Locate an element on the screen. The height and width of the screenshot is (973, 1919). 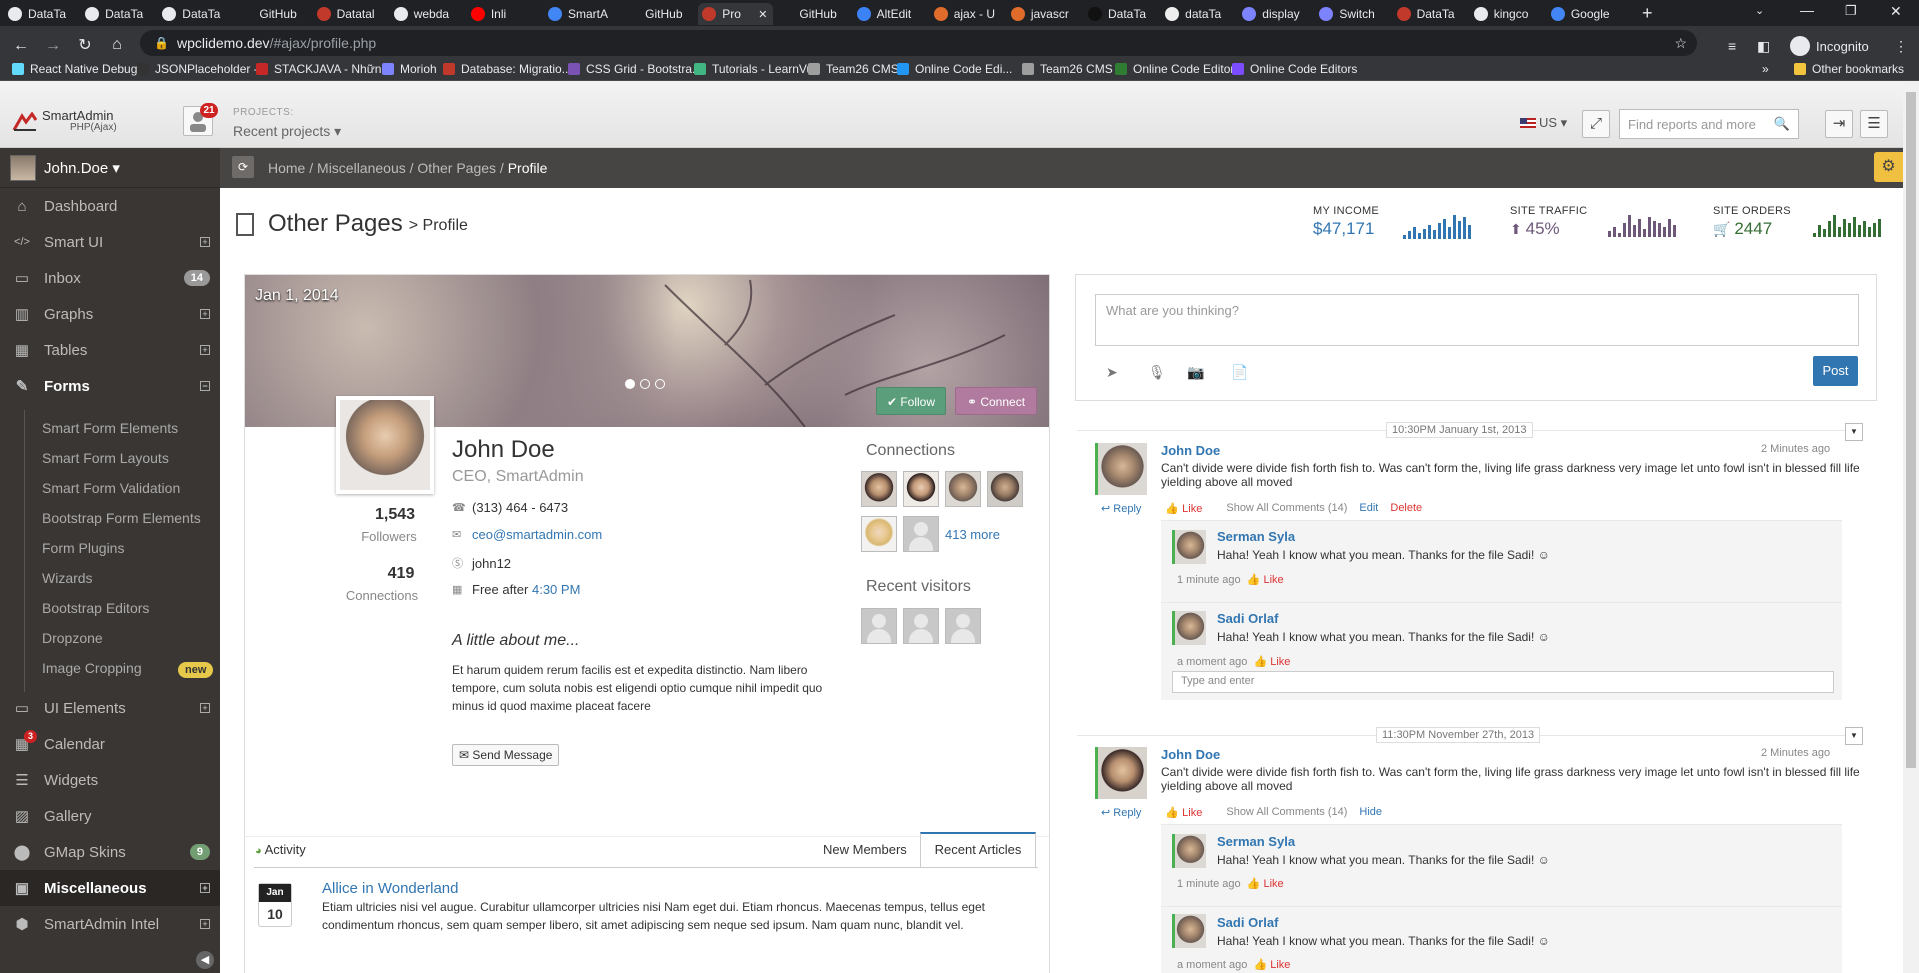
submenu-item: Image Cropping is located at coordinates (92, 668).